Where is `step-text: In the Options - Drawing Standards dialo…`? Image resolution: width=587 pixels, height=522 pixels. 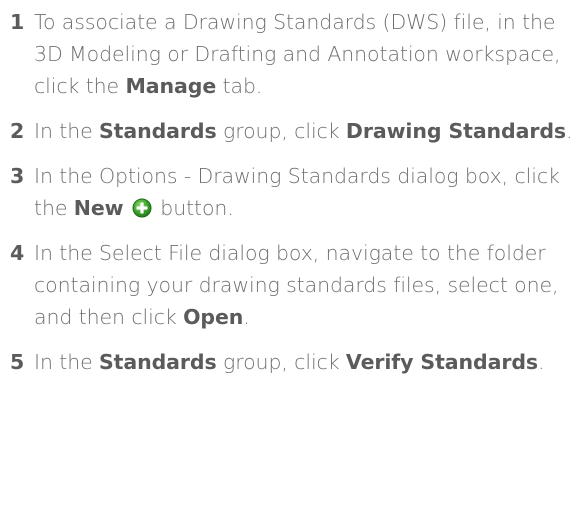 step-text: In the Options - Drawing Standards dialo… is located at coordinates (297, 192).